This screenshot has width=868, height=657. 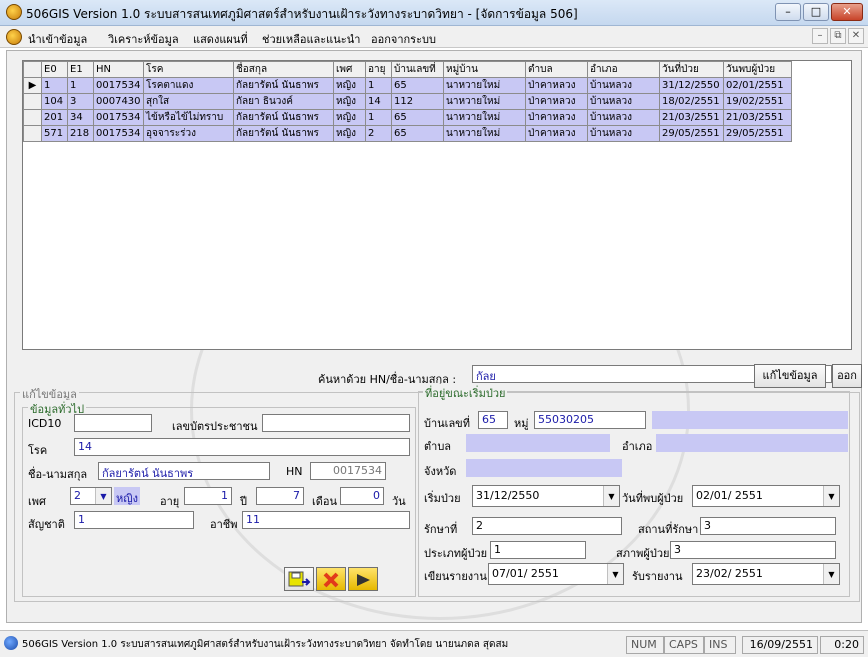 I want to click on menu-help: ช่วยเหลือและแนะนำ, so click(x=311, y=39).